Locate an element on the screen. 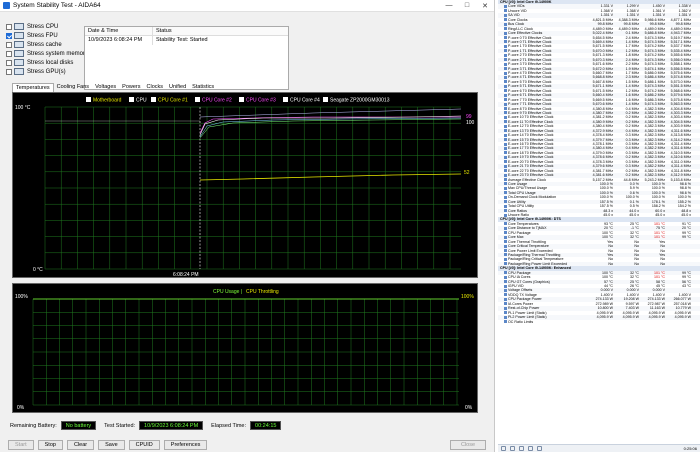 This screenshot has width=700, height=452. stress-fpu-checkbox is located at coordinates (9, 35).